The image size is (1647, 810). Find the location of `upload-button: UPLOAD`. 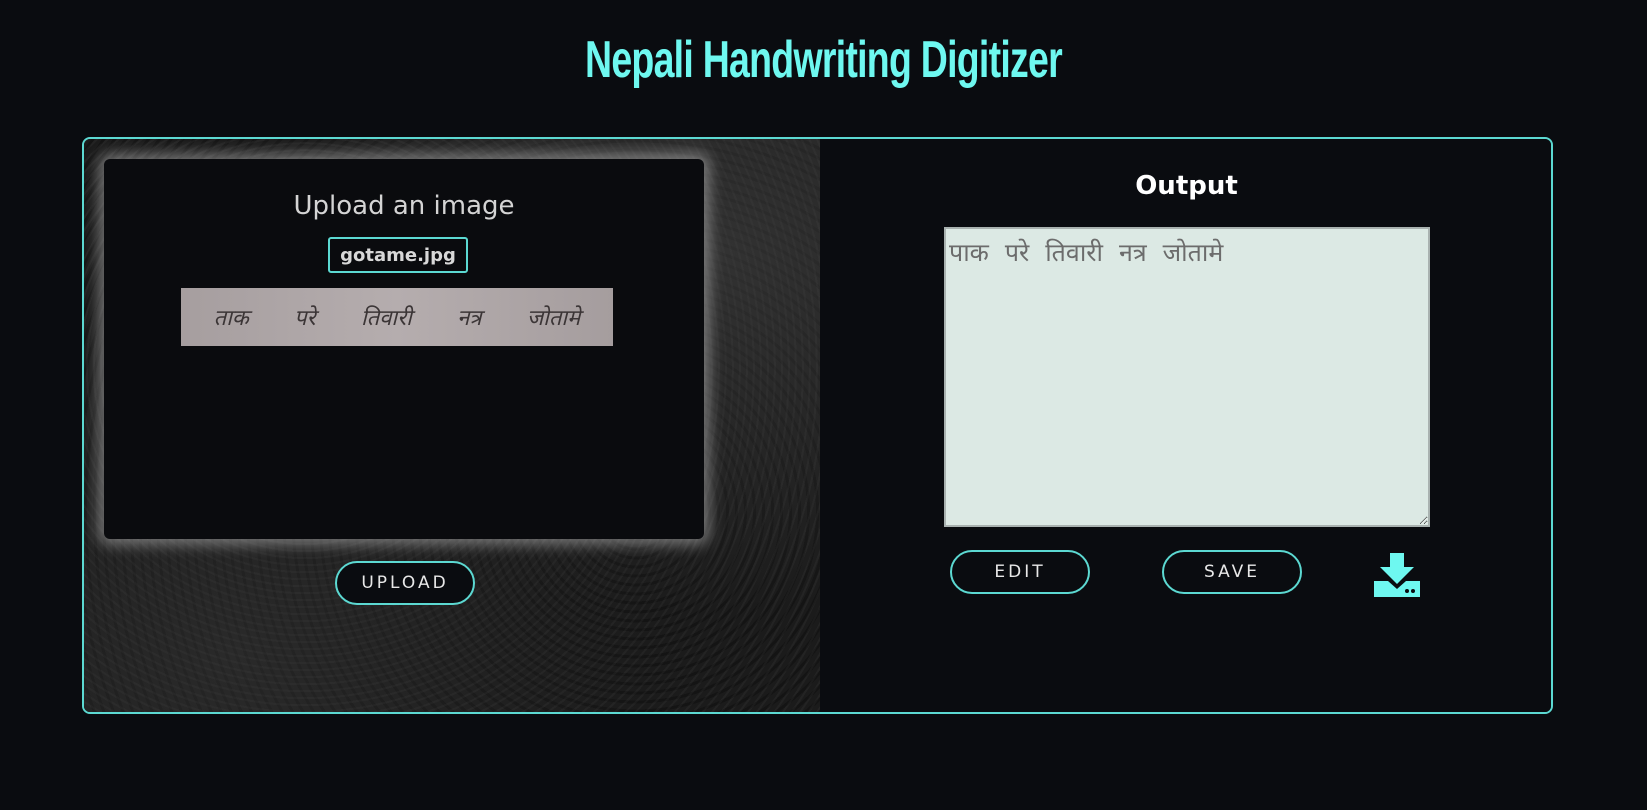

upload-button: UPLOAD is located at coordinates (405, 583).